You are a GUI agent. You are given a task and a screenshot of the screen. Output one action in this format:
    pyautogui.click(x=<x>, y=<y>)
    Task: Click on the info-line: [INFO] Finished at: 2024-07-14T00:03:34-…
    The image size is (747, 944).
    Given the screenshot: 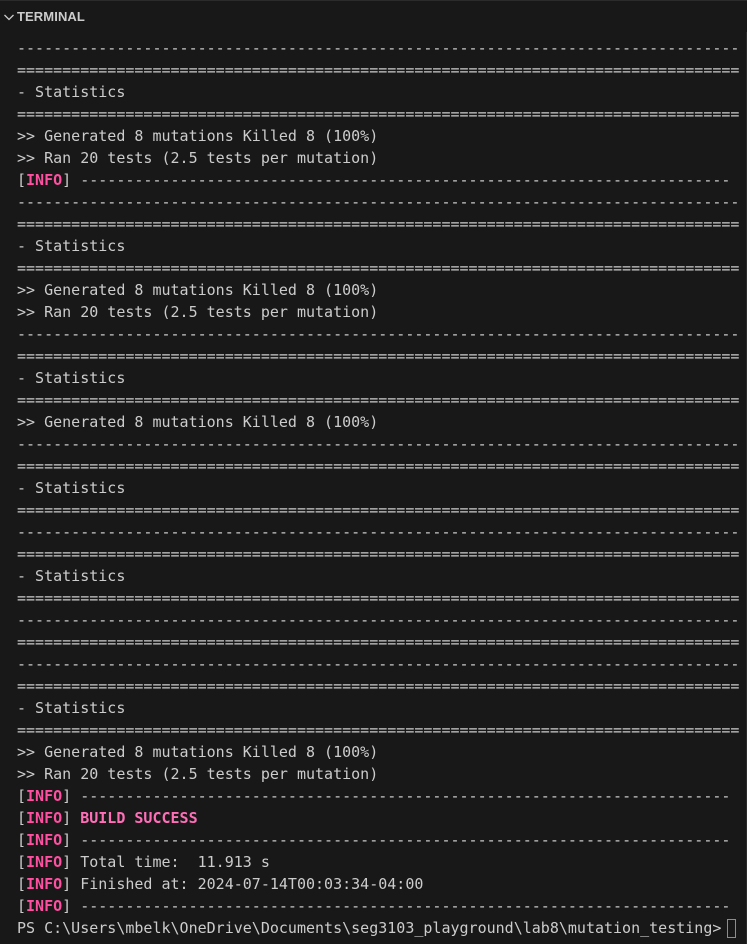 What is the action you would take?
    pyautogui.click(x=378, y=884)
    